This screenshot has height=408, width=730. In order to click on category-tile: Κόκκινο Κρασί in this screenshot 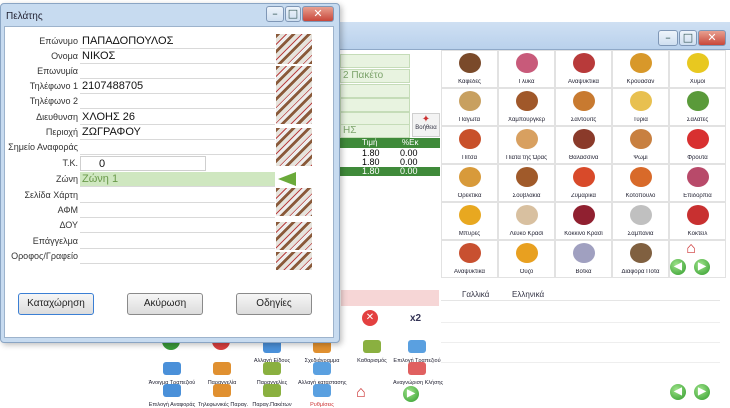, I will do `click(583, 221)`.